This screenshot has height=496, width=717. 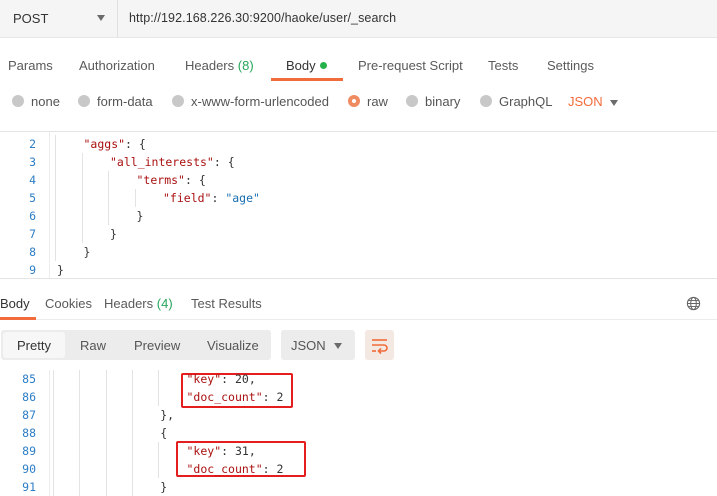 What do you see at coordinates (218, 198) in the screenshot?
I see `json-punct: :` at bounding box center [218, 198].